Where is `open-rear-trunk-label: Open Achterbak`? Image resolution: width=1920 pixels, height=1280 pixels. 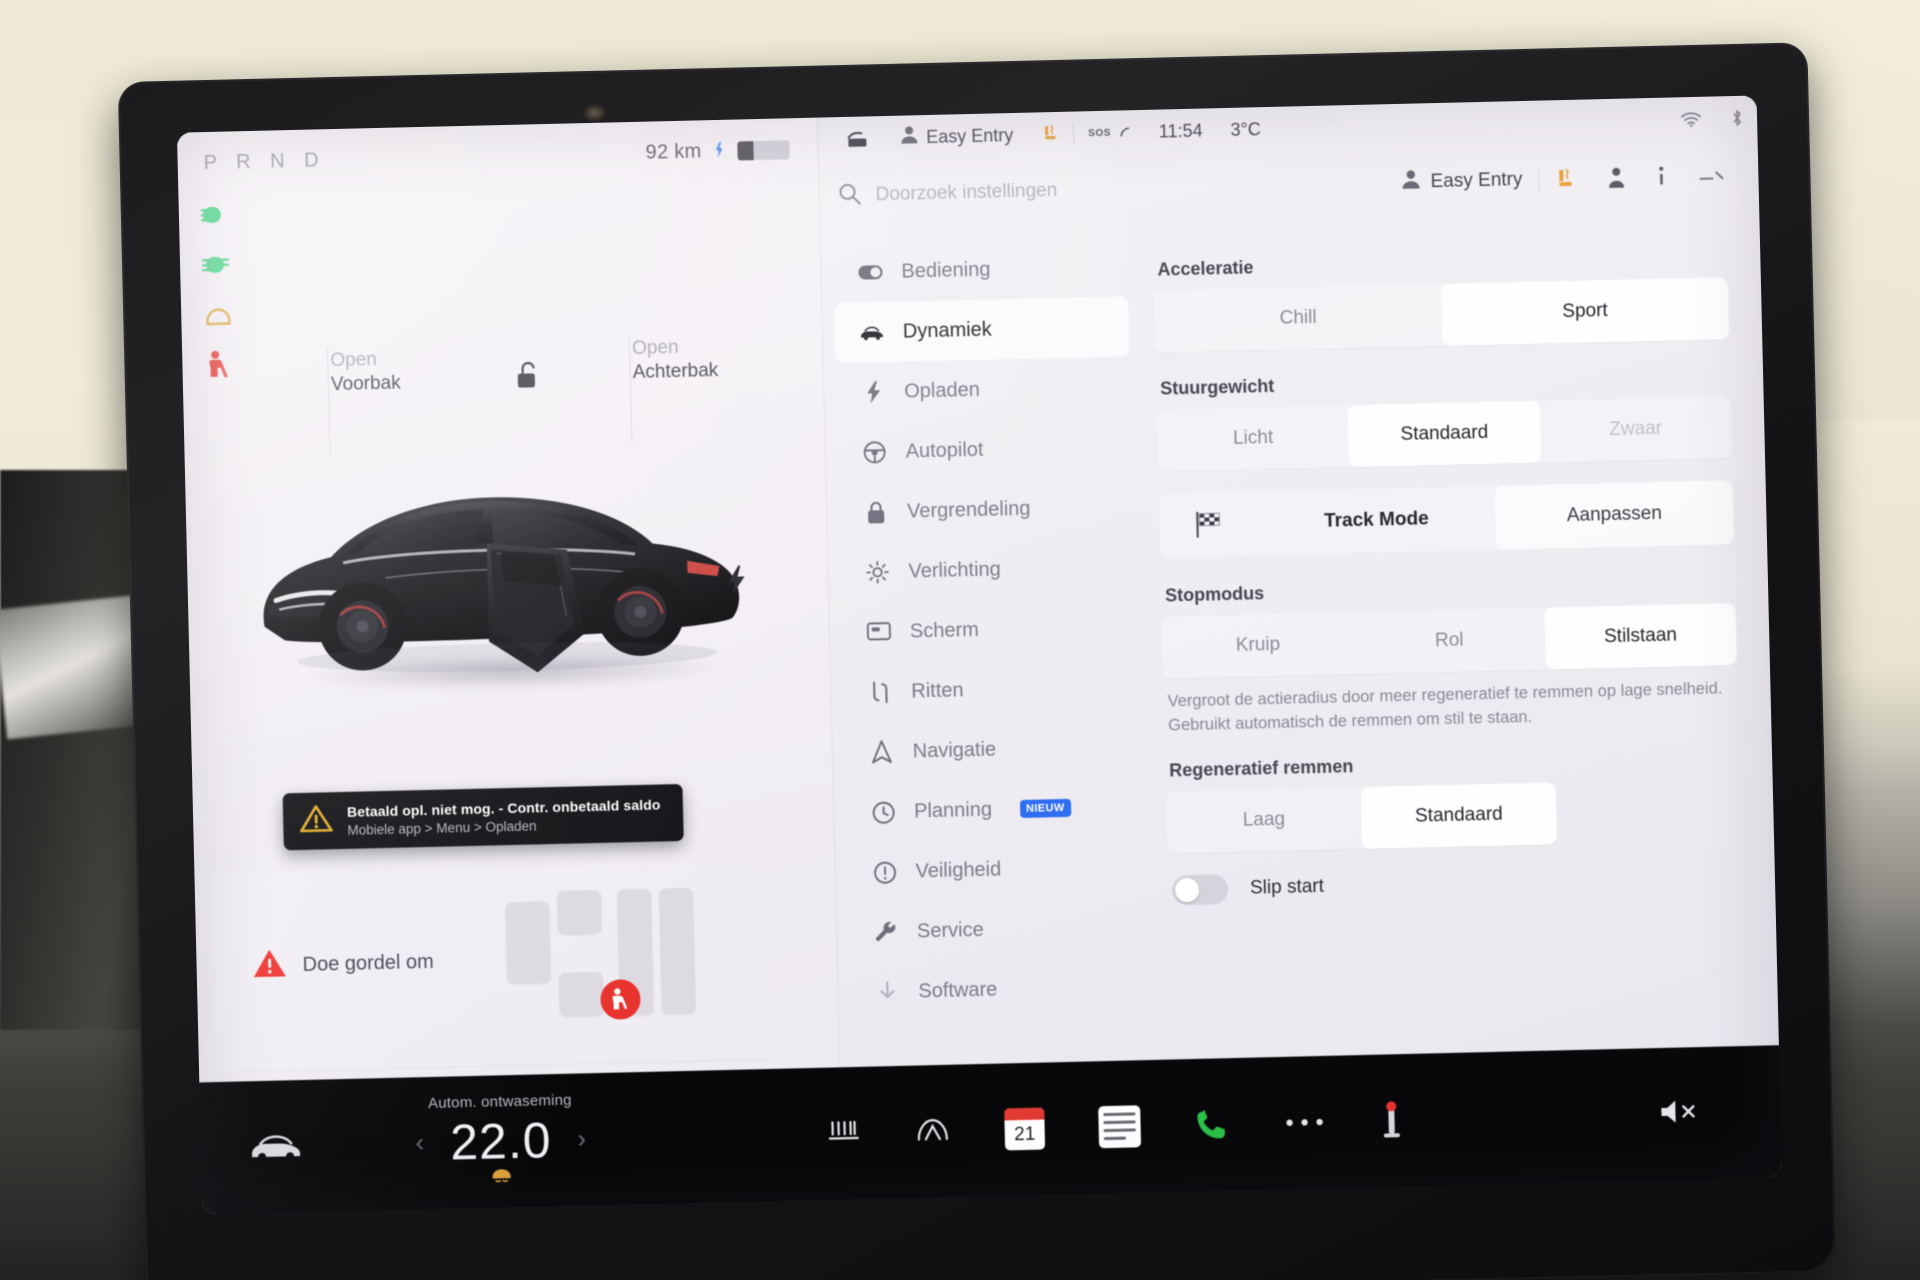 open-rear-trunk-label: Open Achterbak is located at coordinates (675, 360).